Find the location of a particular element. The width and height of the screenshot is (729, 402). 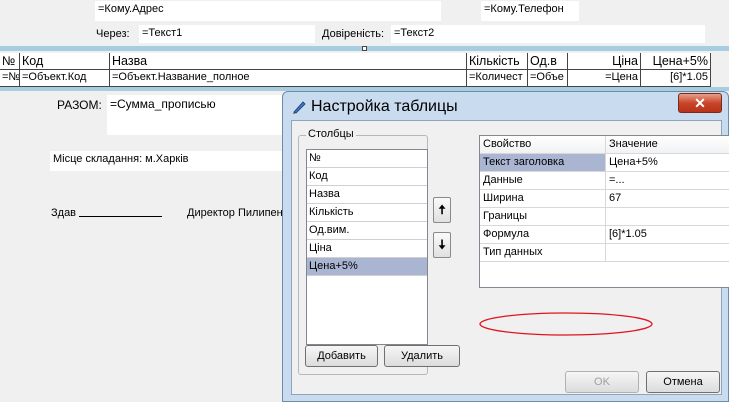

via-field: =Текст1 is located at coordinates (227, 34).